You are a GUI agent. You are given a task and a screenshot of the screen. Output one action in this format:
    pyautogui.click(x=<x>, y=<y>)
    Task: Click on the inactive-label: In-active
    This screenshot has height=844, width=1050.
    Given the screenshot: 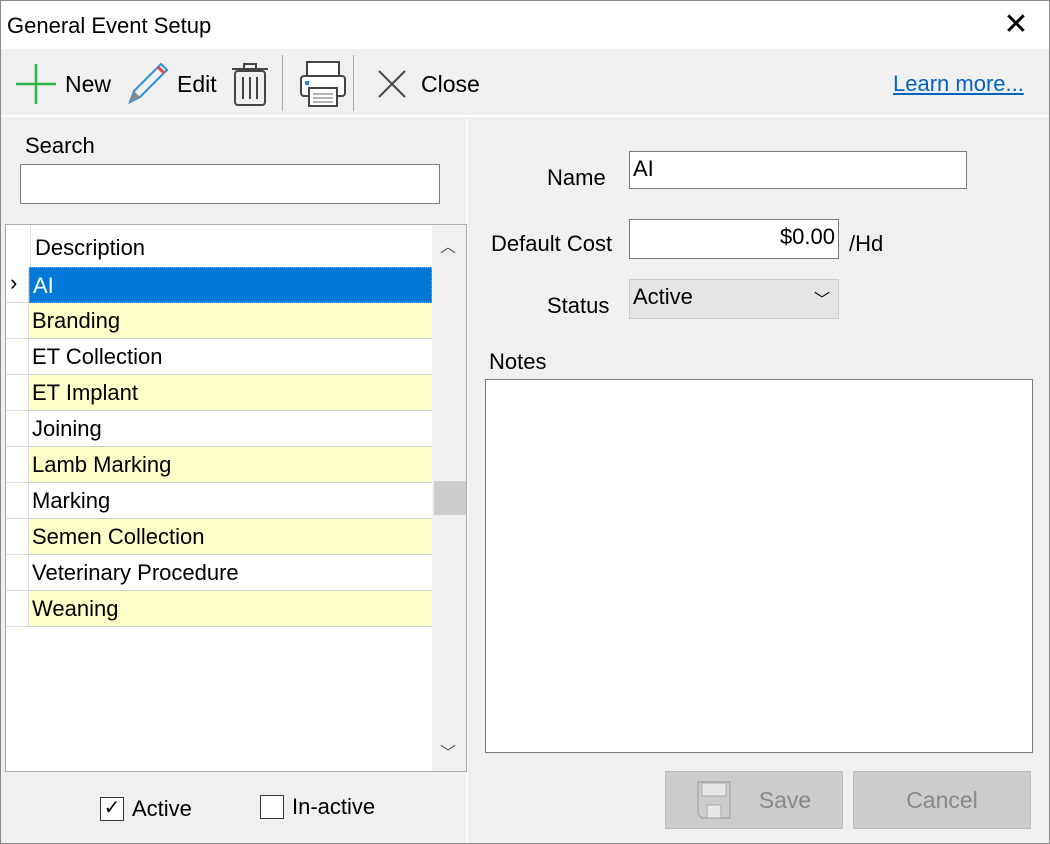 What is the action you would take?
    pyautogui.click(x=334, y=806)
    